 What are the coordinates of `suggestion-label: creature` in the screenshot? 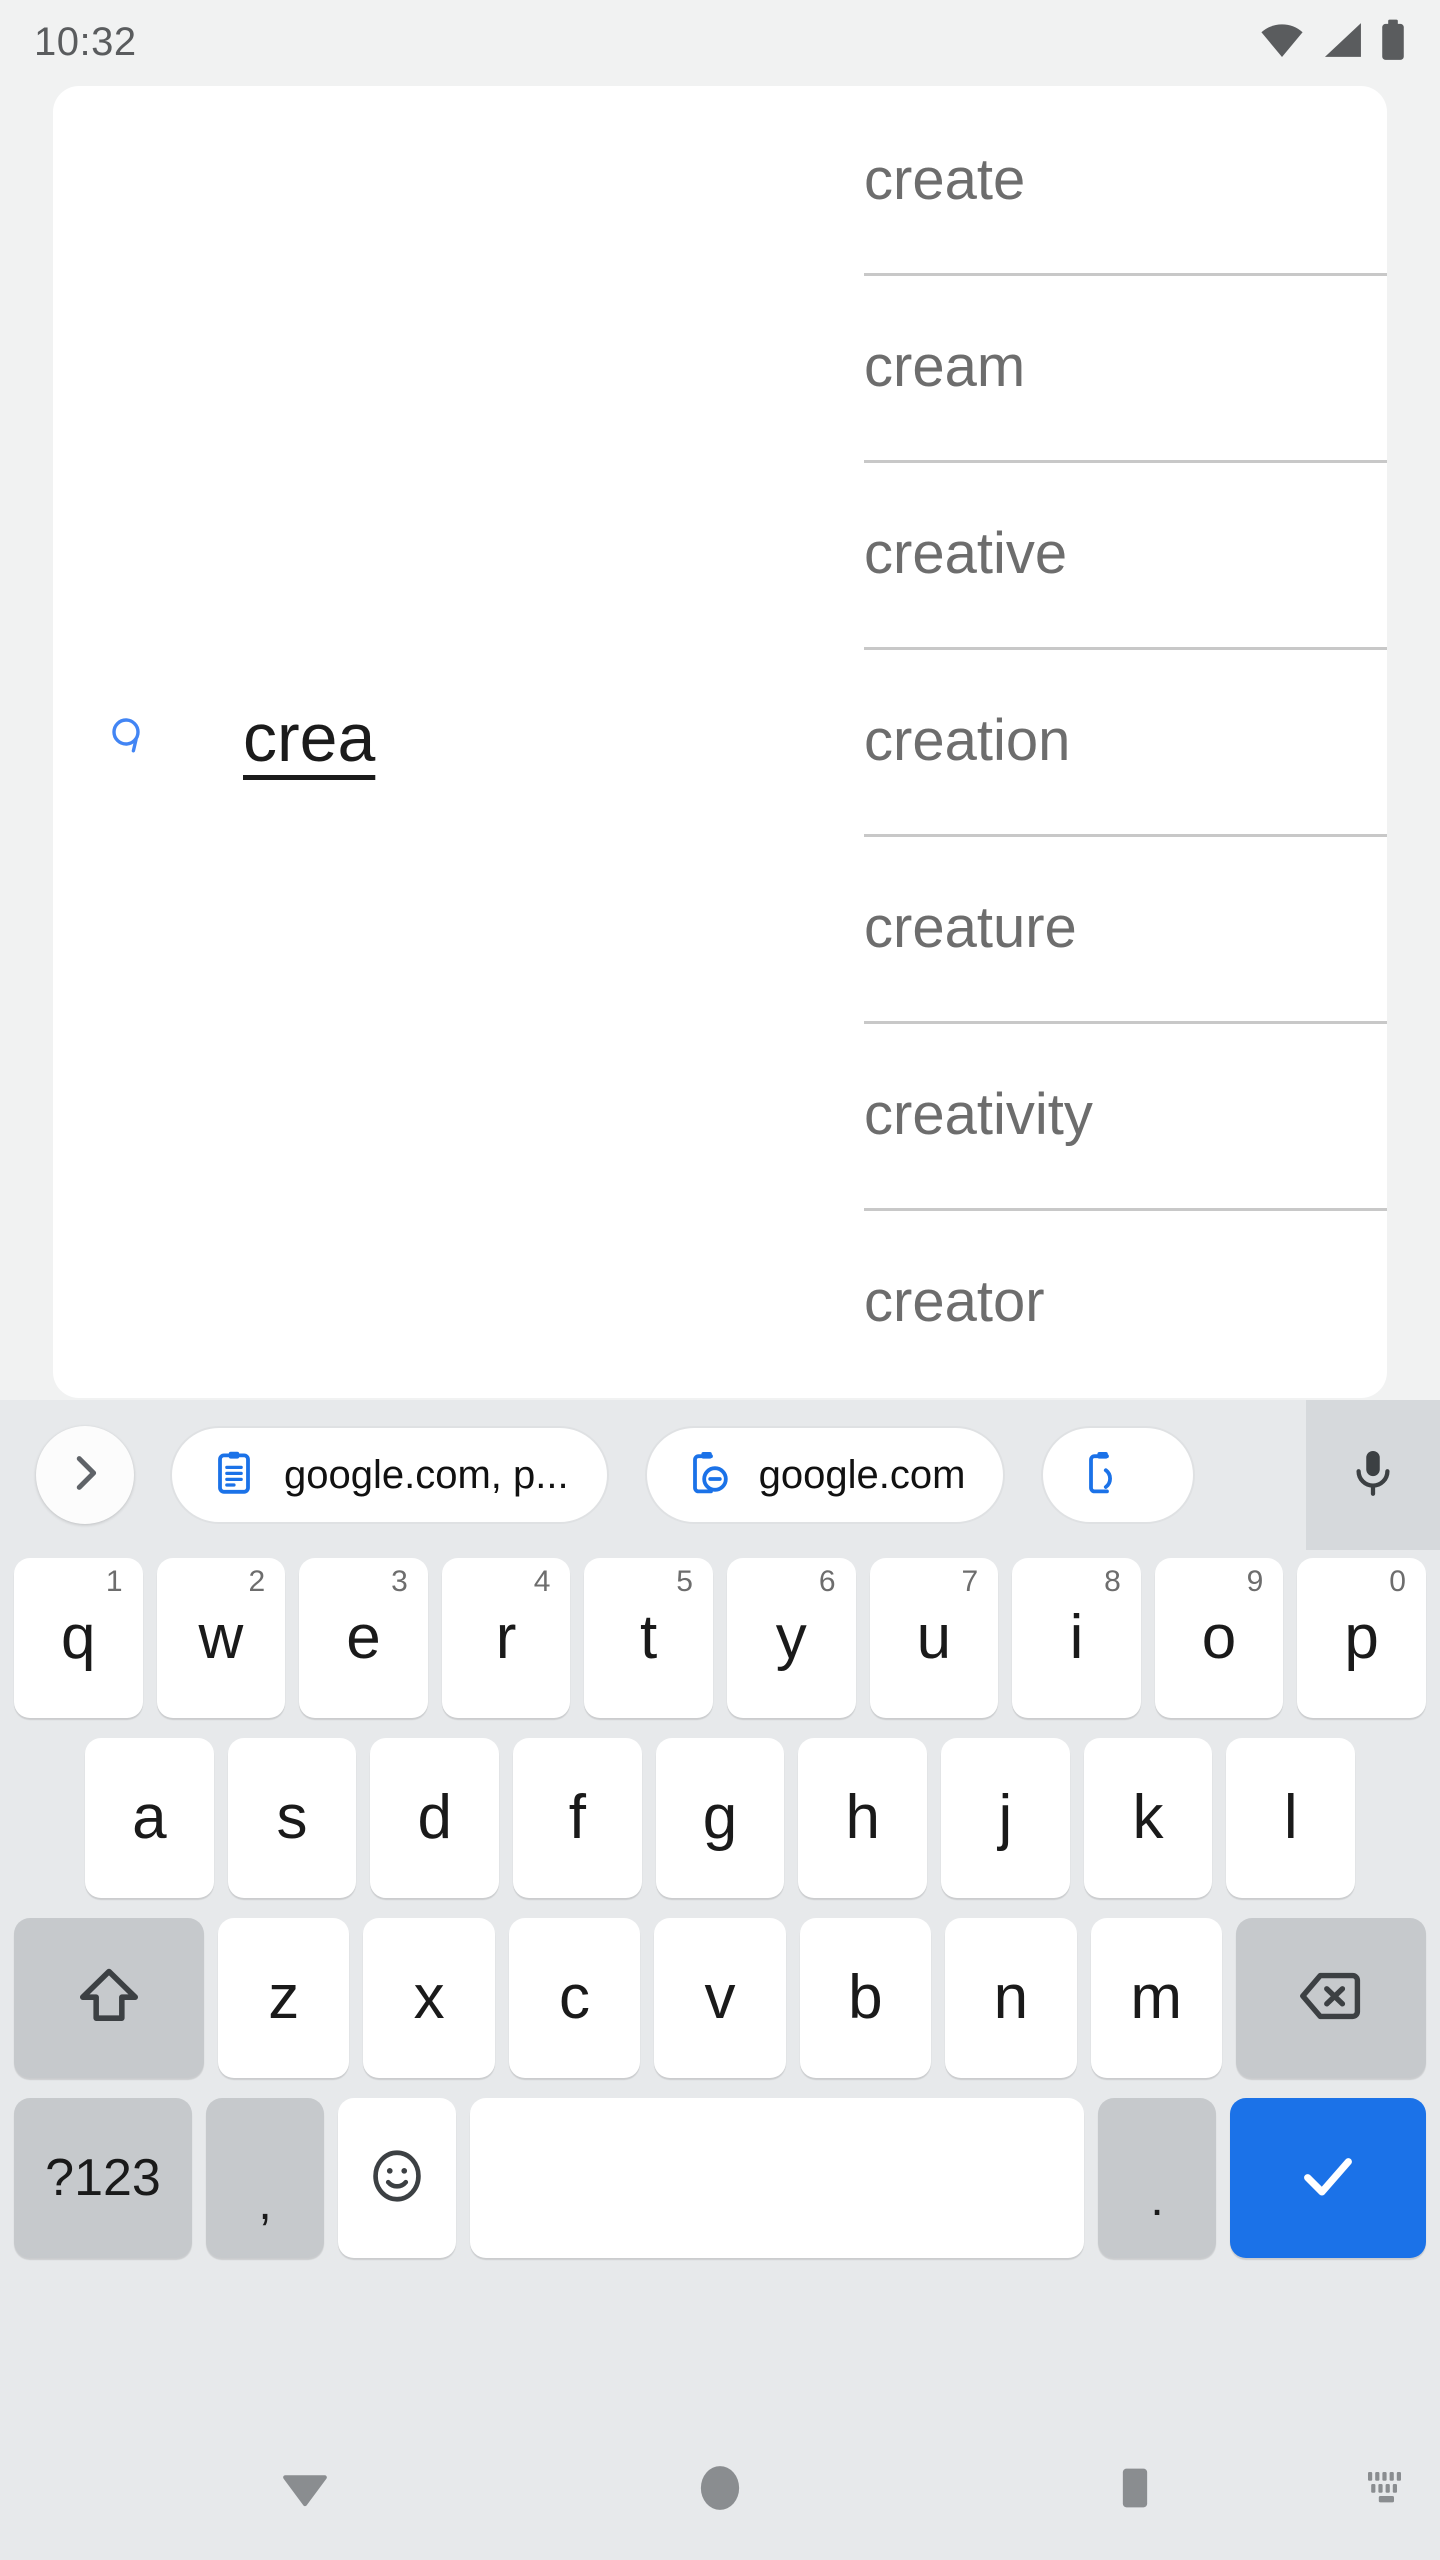 It's located at (970, 927).